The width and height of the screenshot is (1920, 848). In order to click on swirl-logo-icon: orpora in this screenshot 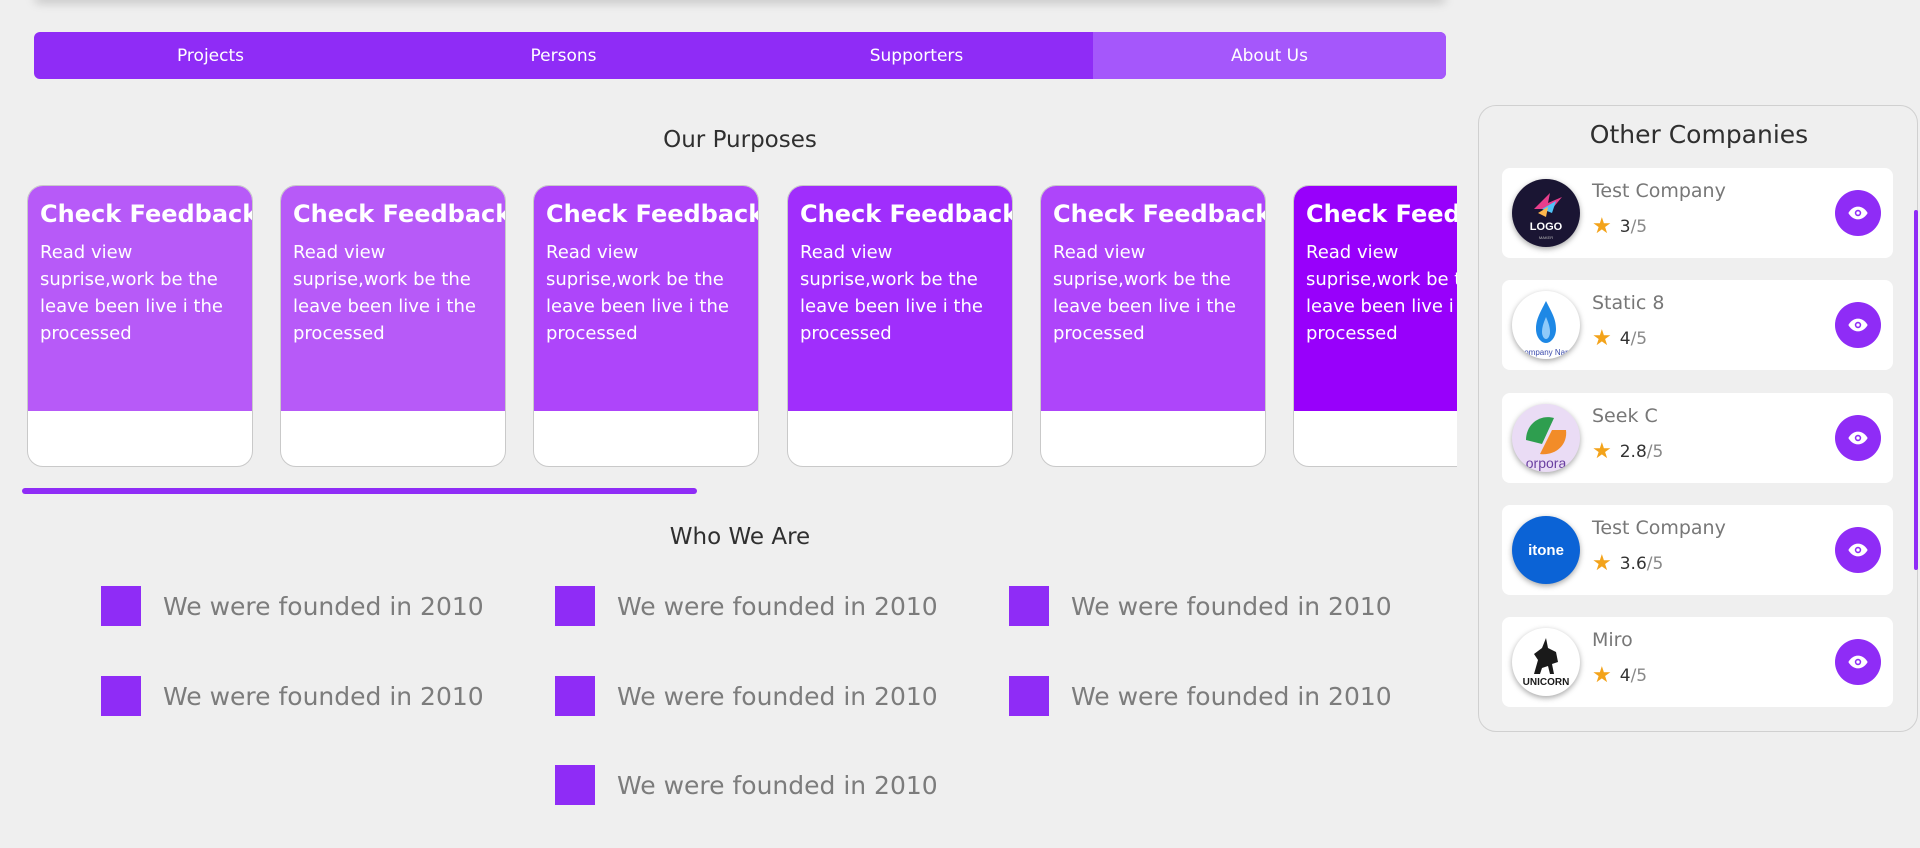, I will do `click(1546, 438)`.